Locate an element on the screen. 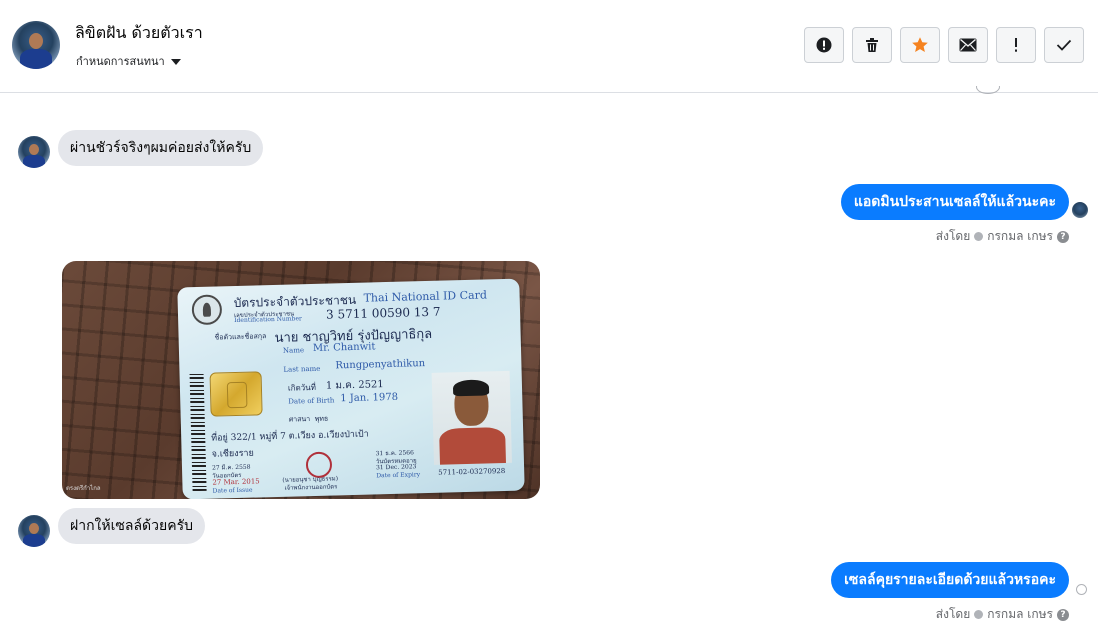  conversation-settings-dropdown: กำหนดการสนทนา is located at coordinates (128, 61).